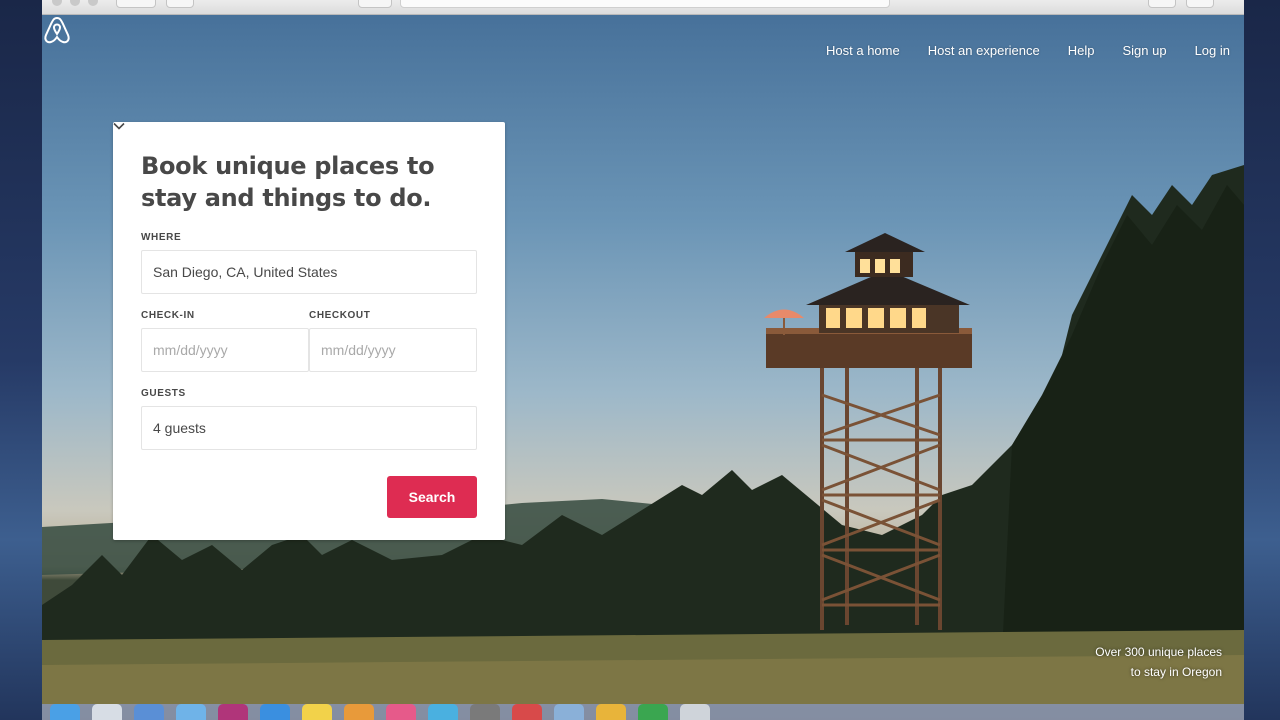  What do you see at coordinates (645, 4) in the screenshot?
I see `address-bar` at bounding box center [645, 4].